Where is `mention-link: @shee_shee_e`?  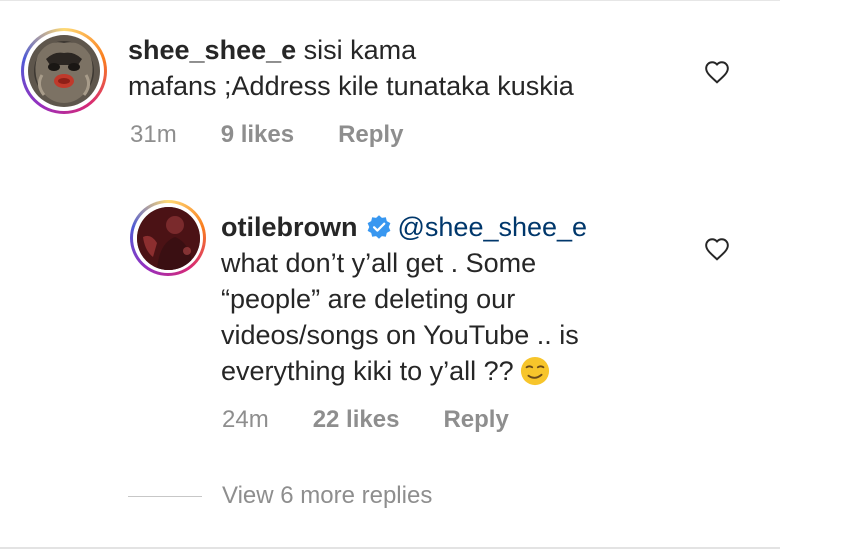
mention-link: @shee_shee_e is located at coordinates (493, 227).